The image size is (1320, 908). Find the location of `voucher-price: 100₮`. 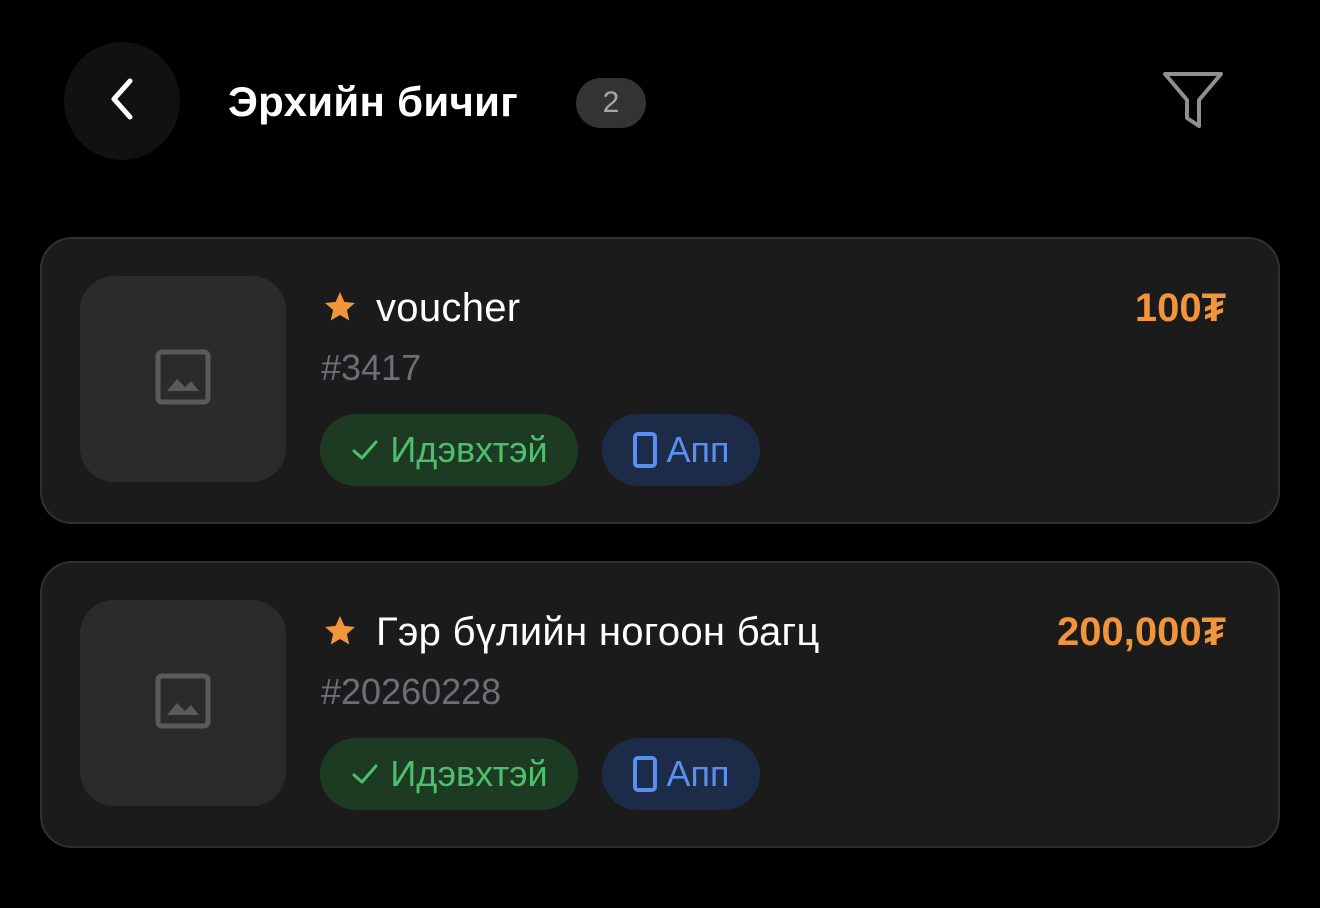

voucher-price: 100₮ is located at coordinates (1180, 308).